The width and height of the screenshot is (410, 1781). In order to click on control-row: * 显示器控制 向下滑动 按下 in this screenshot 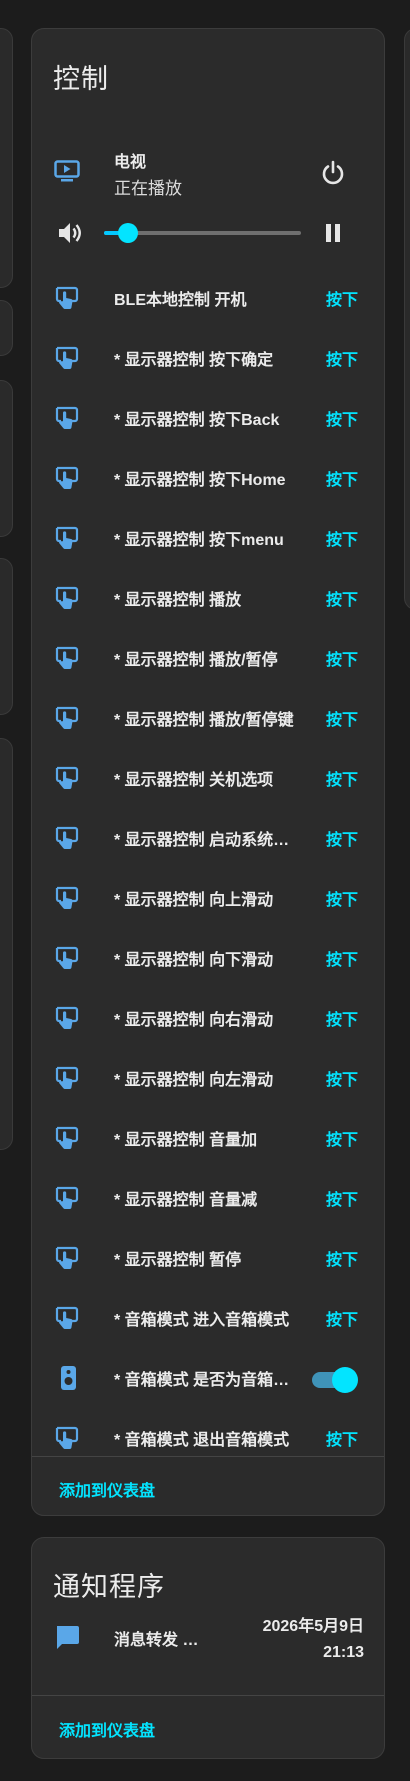, I will do `click(208, 957)`.